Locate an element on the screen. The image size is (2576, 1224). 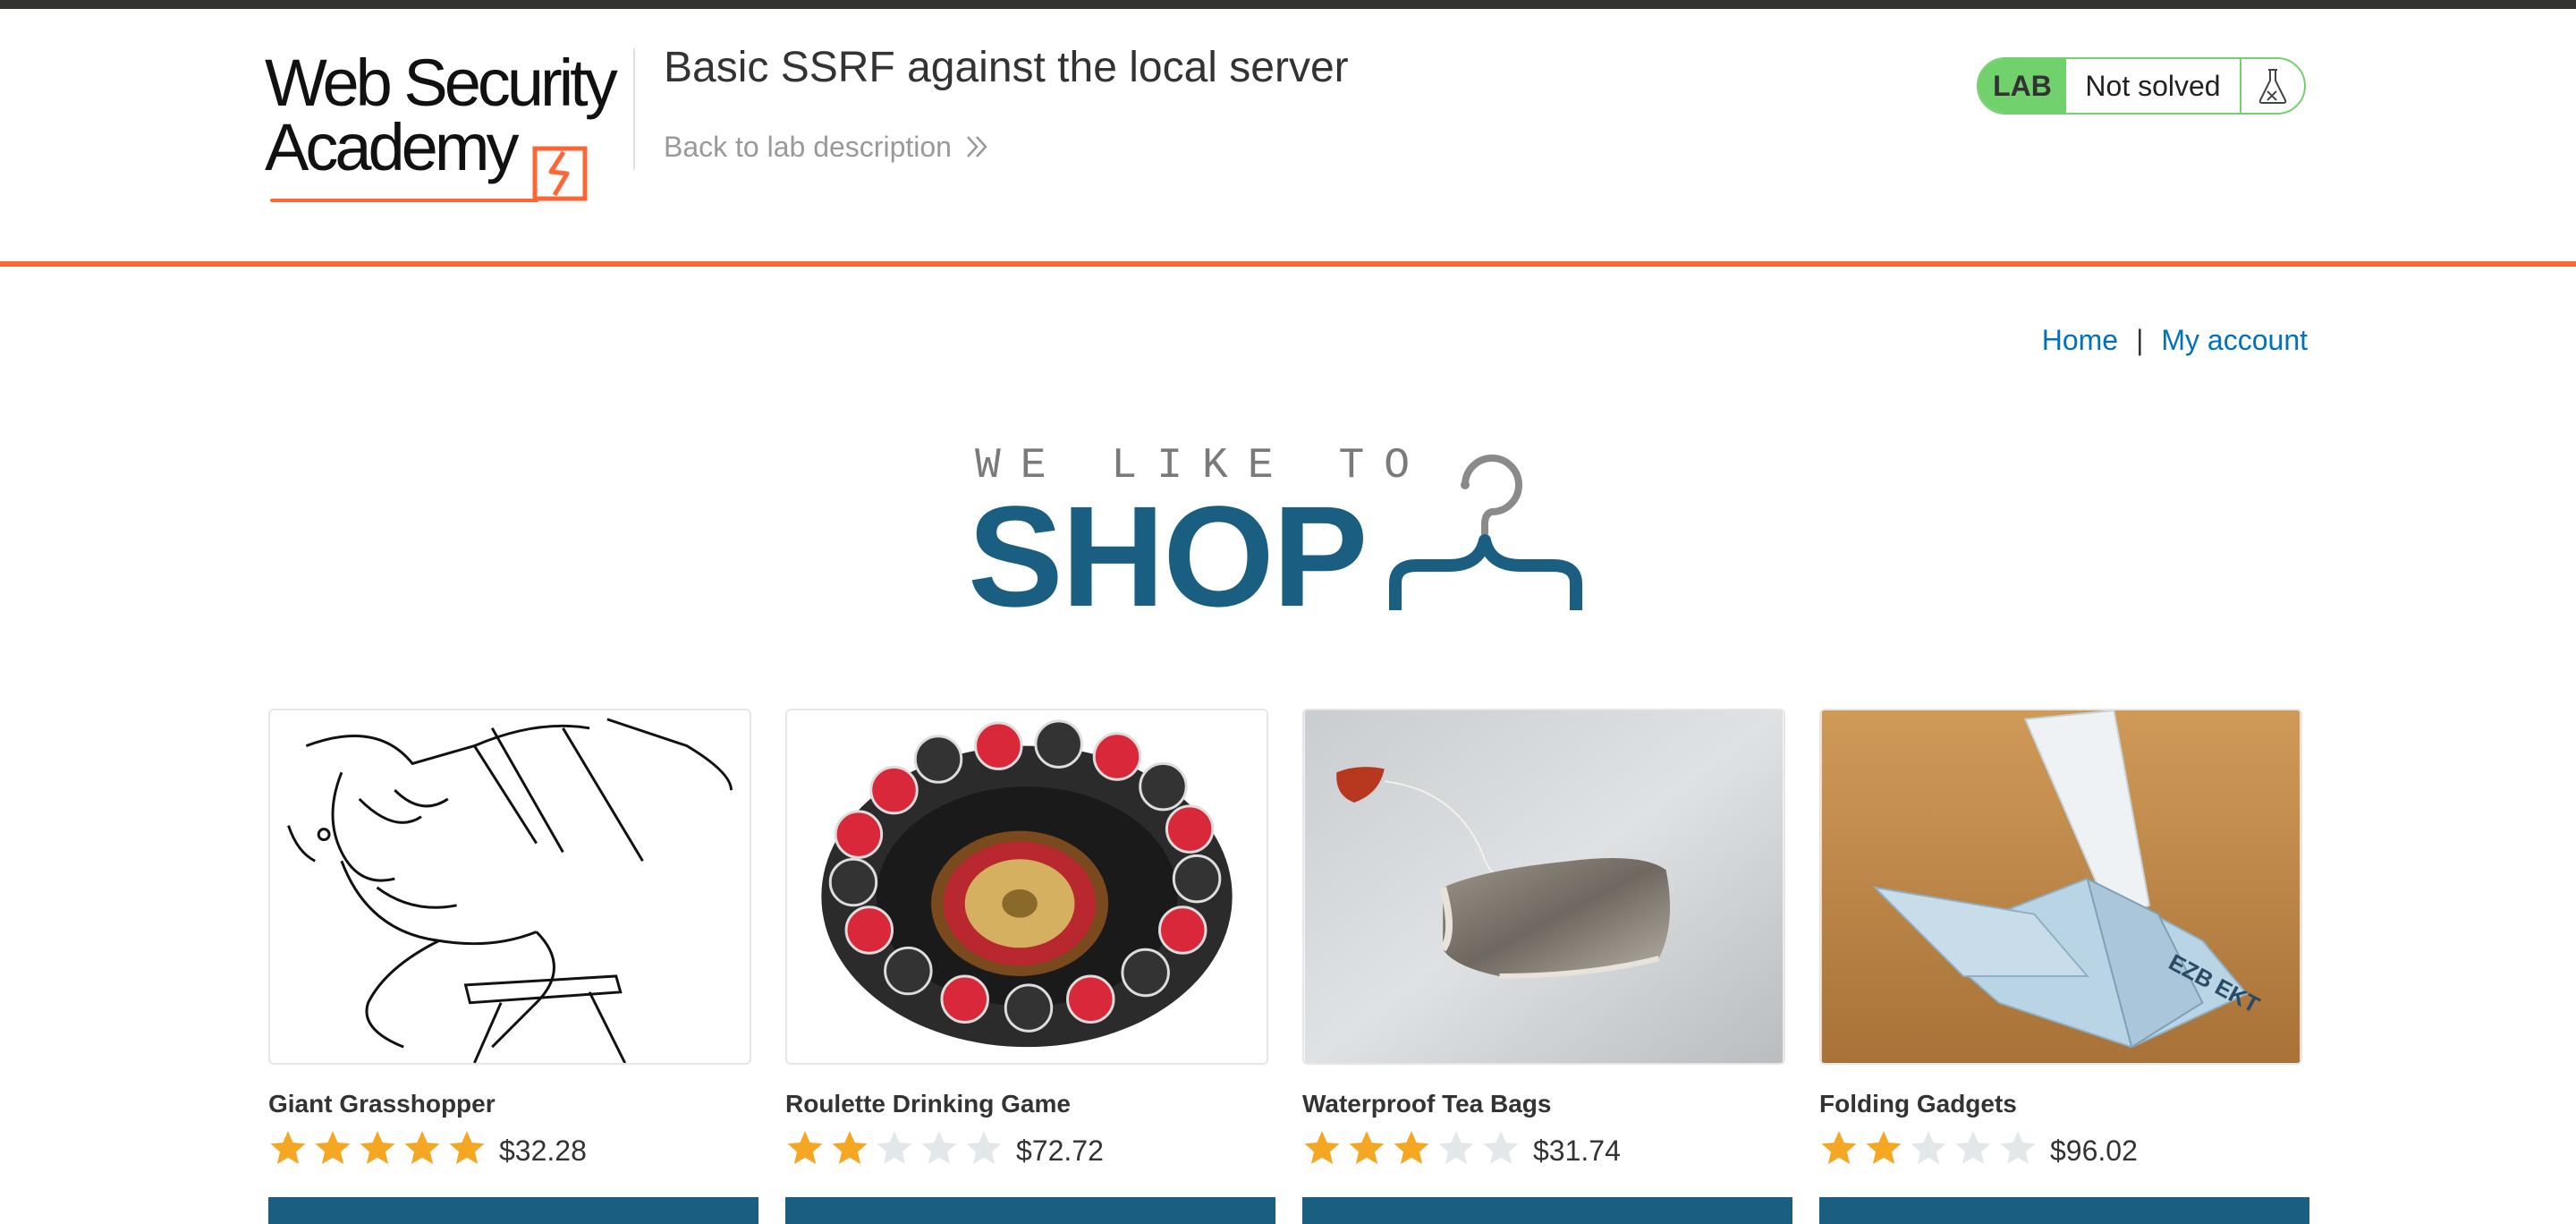
home-link: Home is located at coordinates (2080, 340).